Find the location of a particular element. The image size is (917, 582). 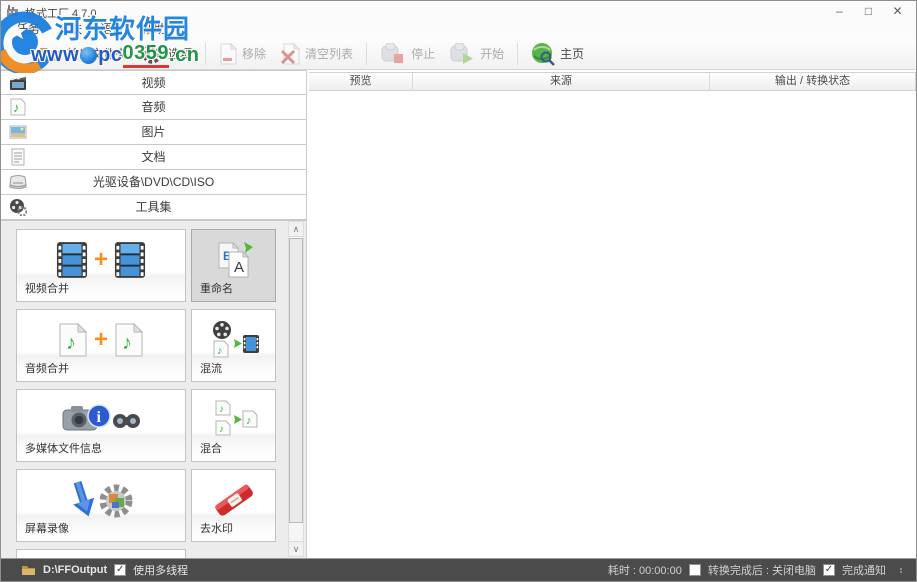

tool-mix: ♪ ♪ ♪ 混合 is located at coordinates (233, 425).